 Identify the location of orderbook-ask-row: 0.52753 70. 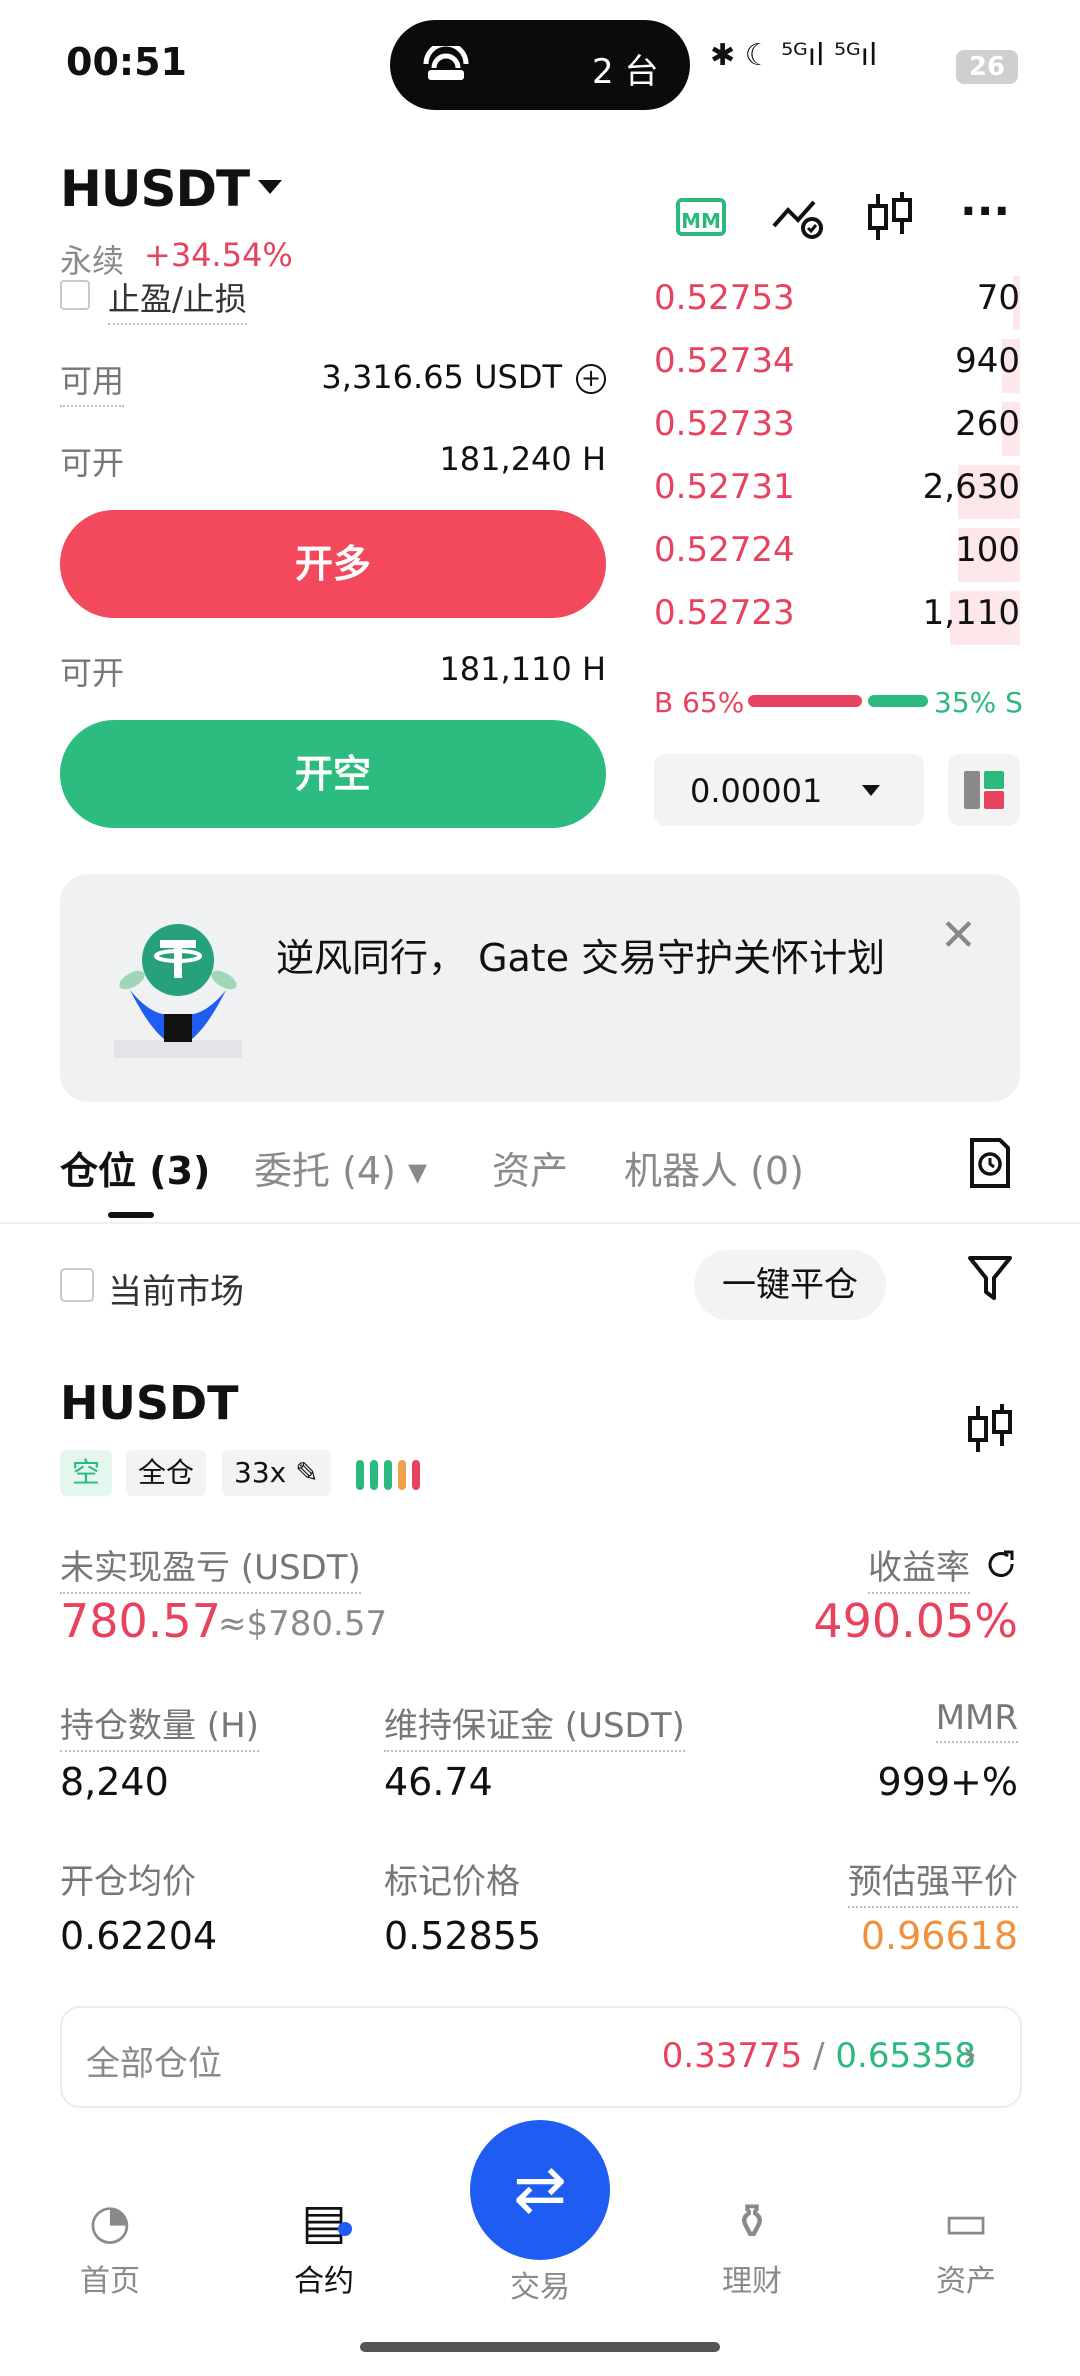
(837, 300).